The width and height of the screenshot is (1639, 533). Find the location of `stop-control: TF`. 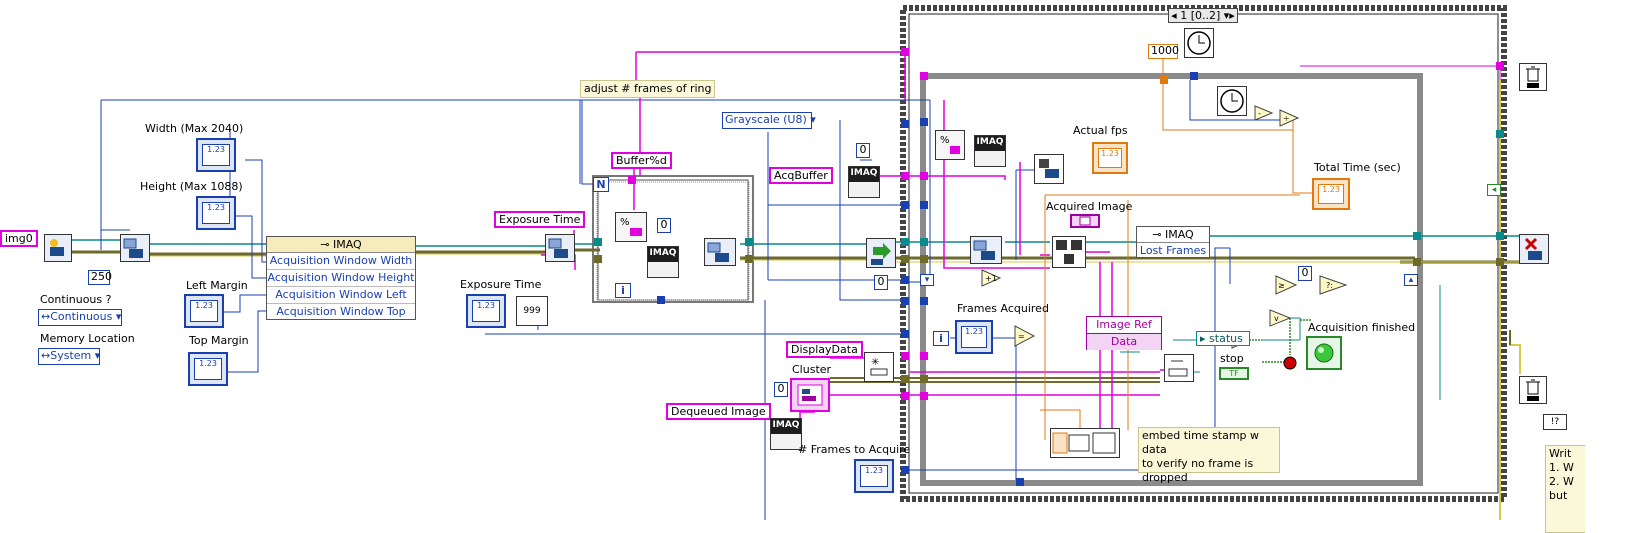

stop-control: TF is located at coordinates (1234, 373).